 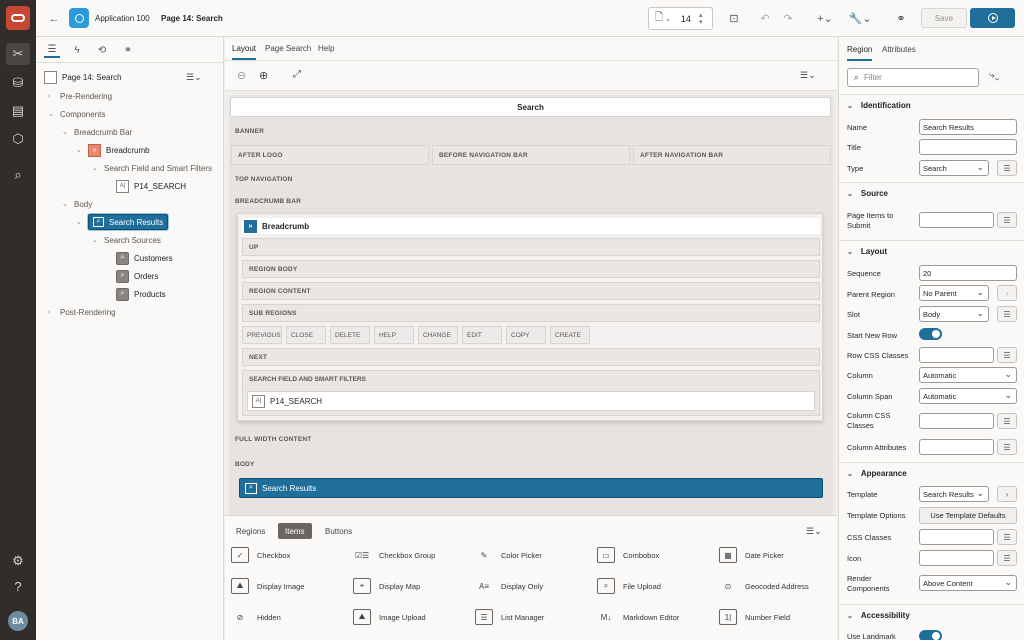 What do you see at coordinates (250, 531) in the screenshot?
I see `tab-regions: Regions` at bounding box center [250, 531].